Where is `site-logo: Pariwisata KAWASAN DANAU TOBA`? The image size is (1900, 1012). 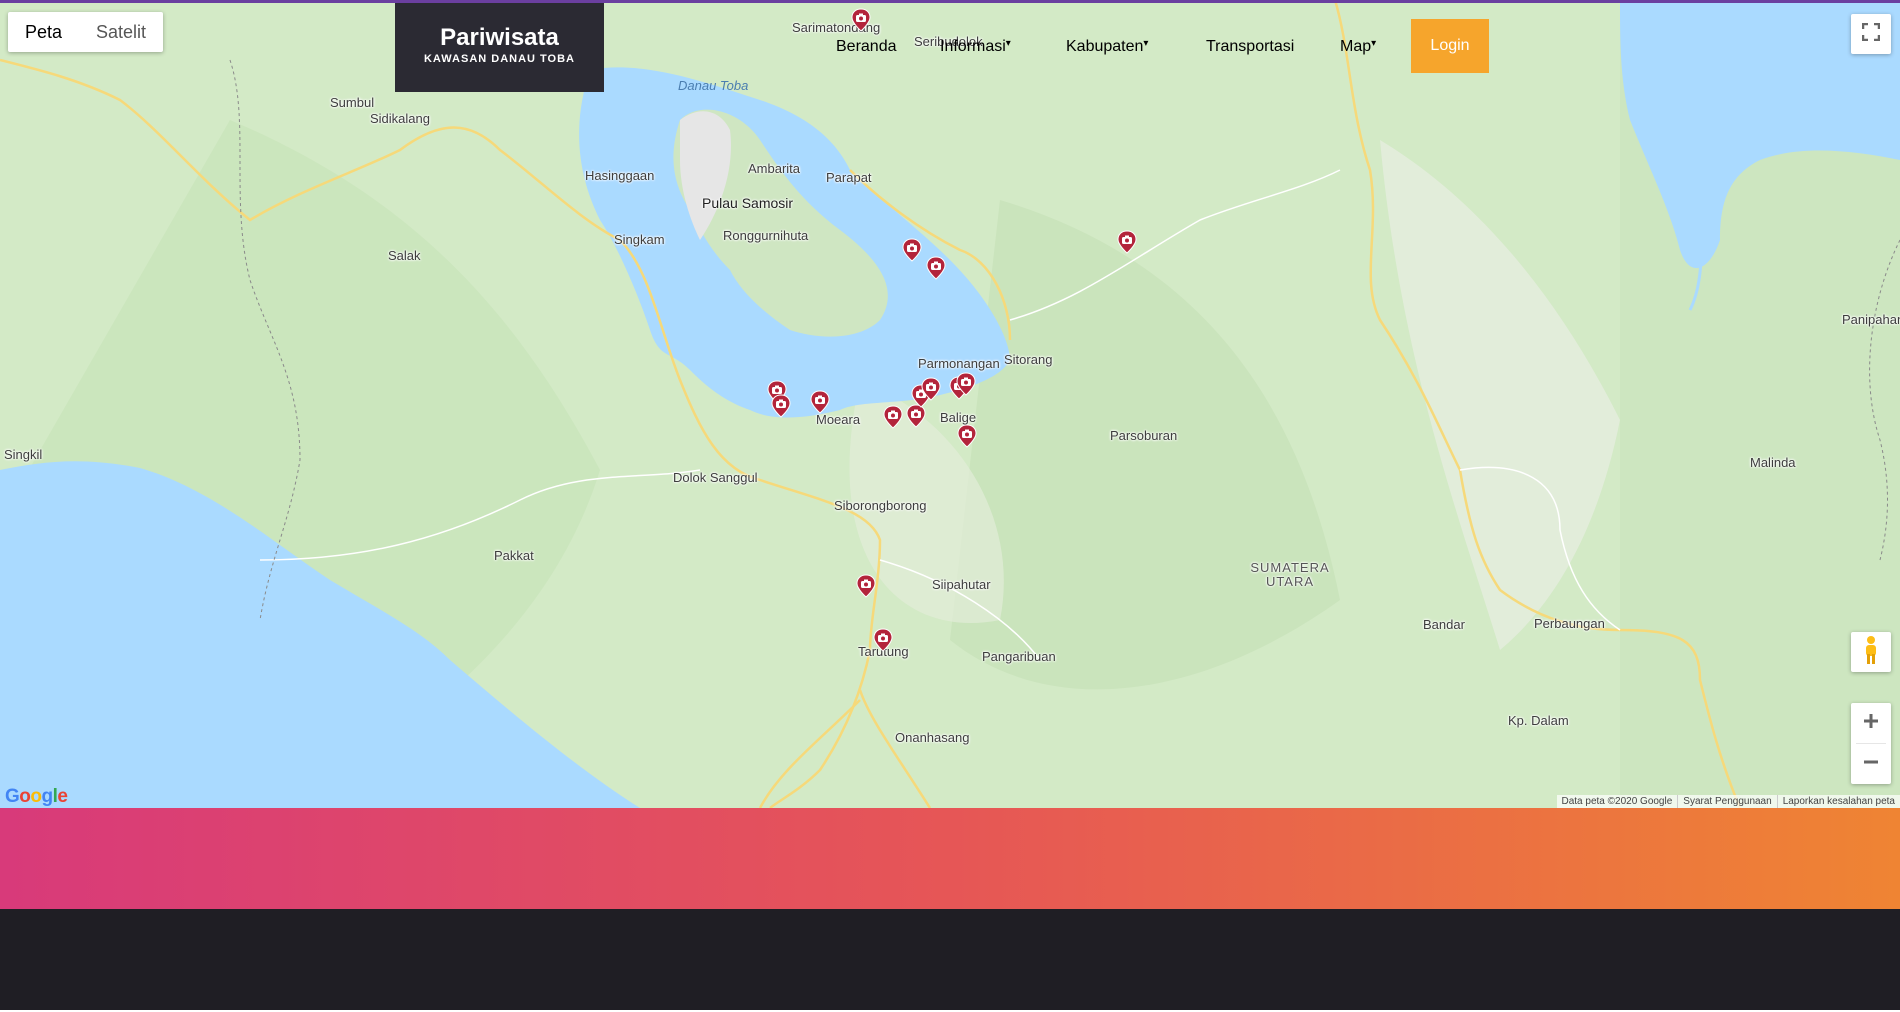 site-logo: Pariwisata KAWASAN DANAU TOBA is located at coordinates (499, 47).